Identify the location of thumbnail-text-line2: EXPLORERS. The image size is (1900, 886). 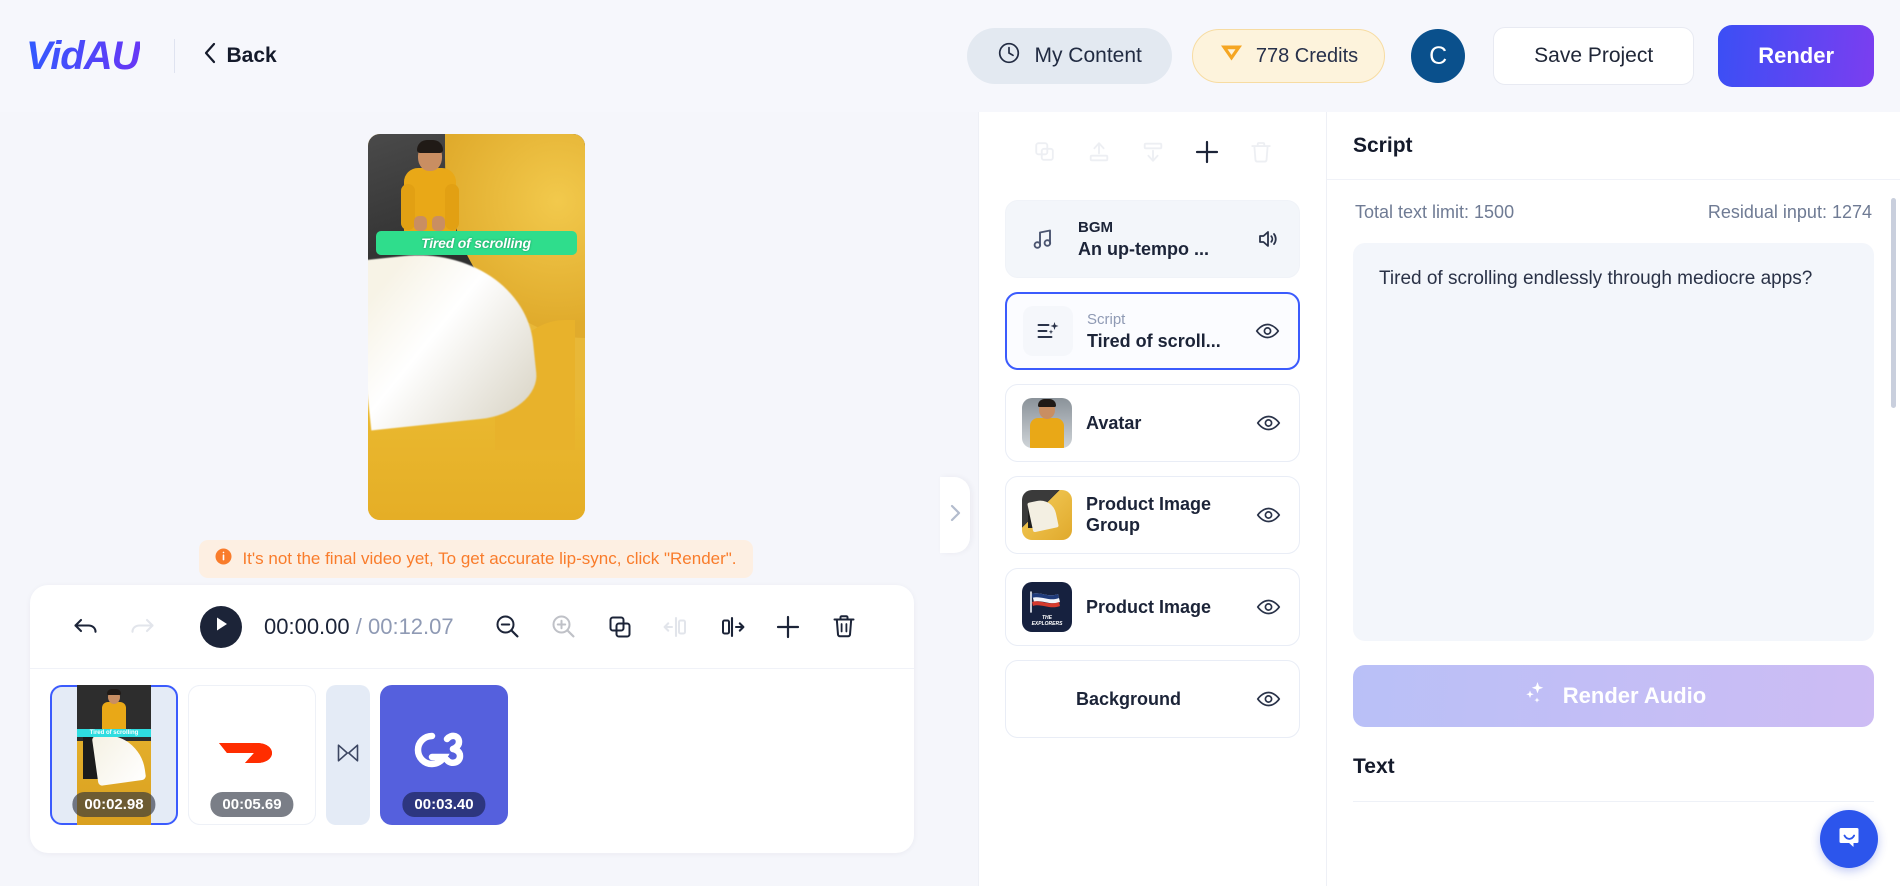
(1047, 623).